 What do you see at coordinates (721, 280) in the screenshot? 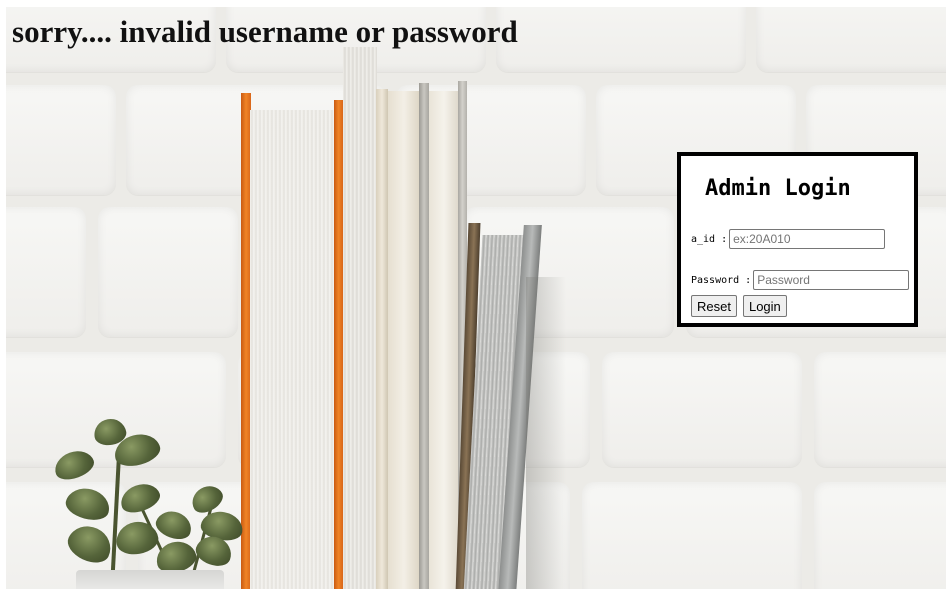
I see `password-label: Password :` at bounding box center [721, 280].